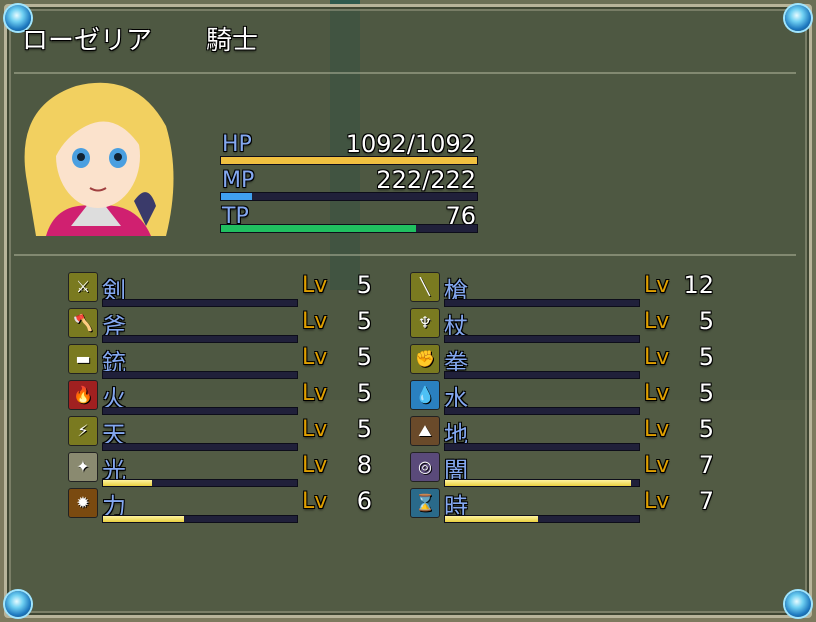 This screenshot has height=622, width=816. What do you see at coordinates (83, 503) in the screenshot?
I see `power-icon: ✹` at bounding box center [83, 503].